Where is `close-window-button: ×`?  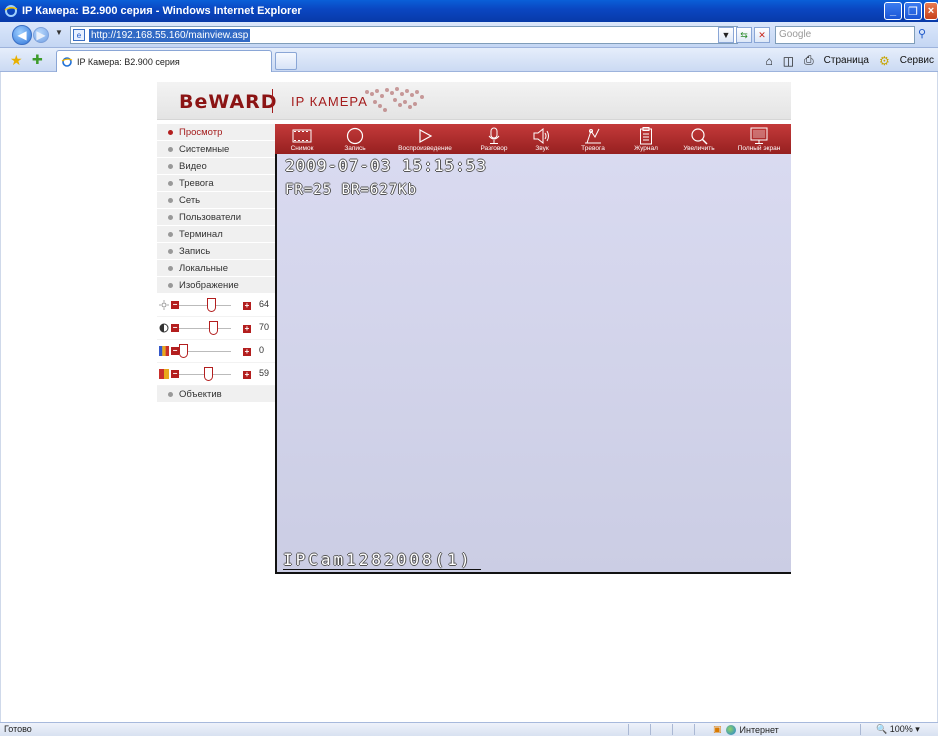 close-window-button: × is located at coordinates (931, 11).